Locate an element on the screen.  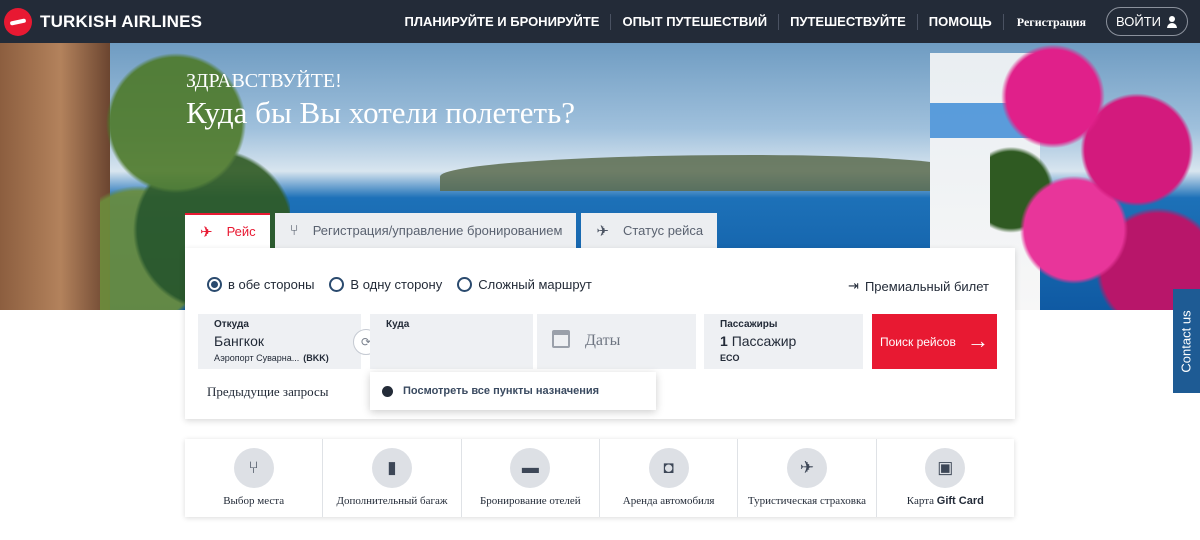
radio-dot-selected is located at coordinates (214, 284).